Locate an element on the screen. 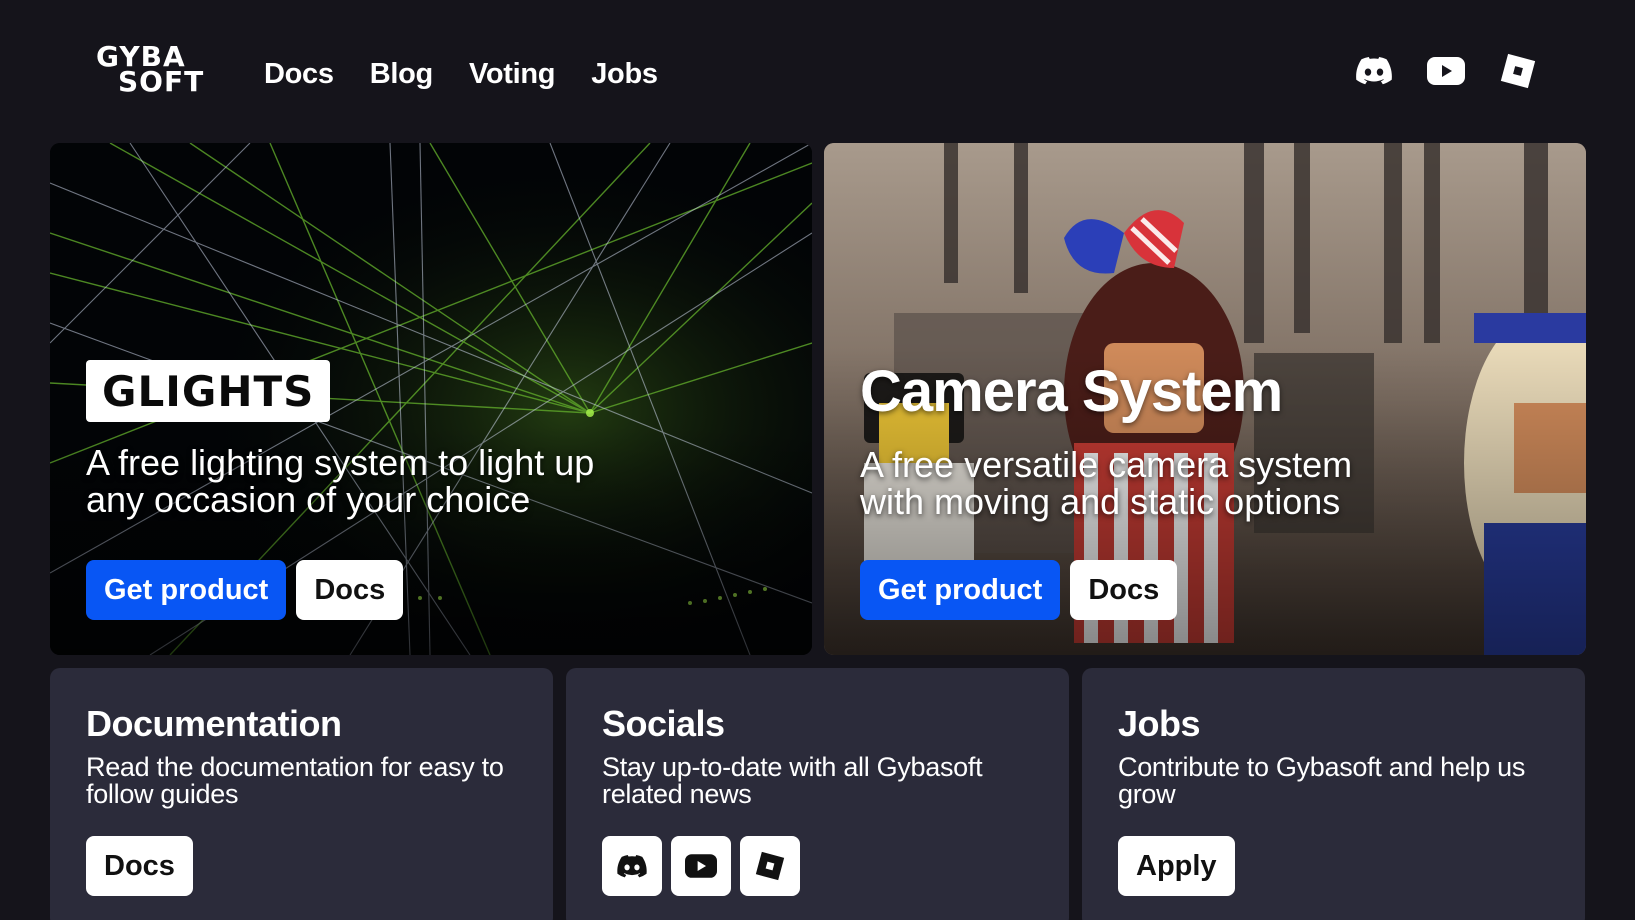 The width and height of the screenshot is (1635, 920). glights-hero-buttons: Get product Docs is located at coordinates (245, 590).